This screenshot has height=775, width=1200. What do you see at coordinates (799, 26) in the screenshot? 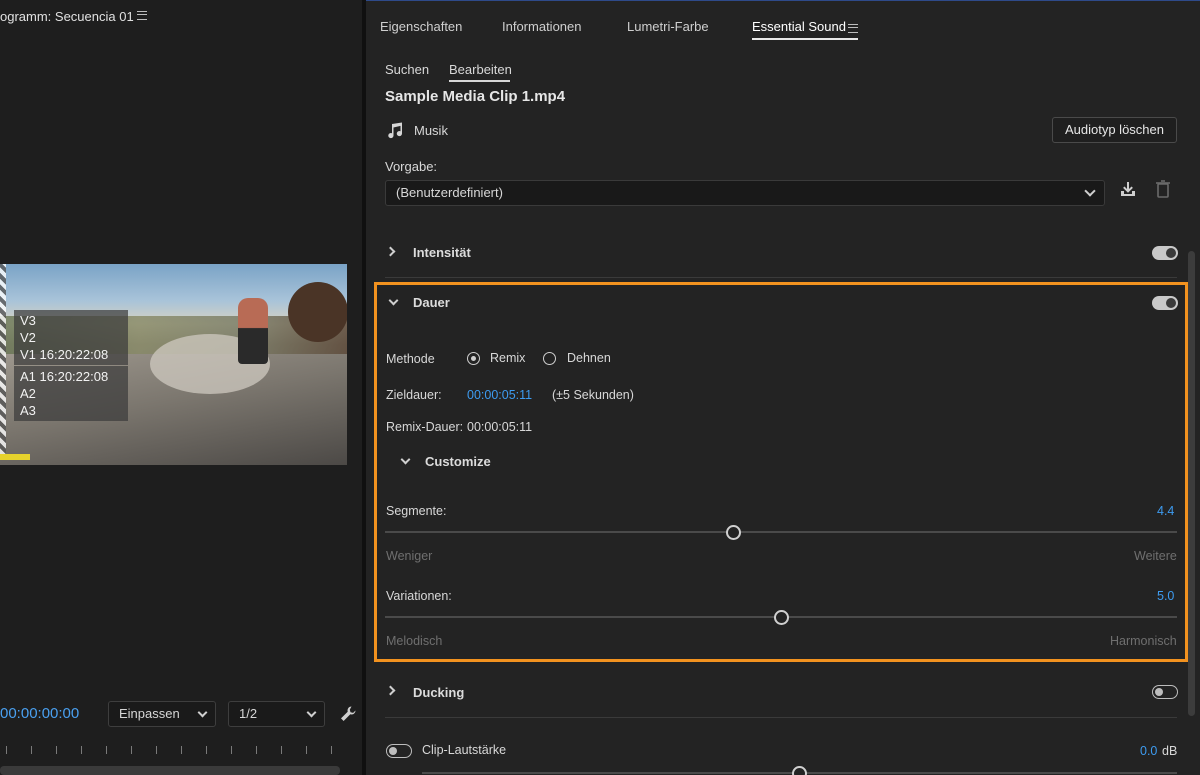
I see `tab-essential-sound: Essential Sound` at bounding box center [799, 26].